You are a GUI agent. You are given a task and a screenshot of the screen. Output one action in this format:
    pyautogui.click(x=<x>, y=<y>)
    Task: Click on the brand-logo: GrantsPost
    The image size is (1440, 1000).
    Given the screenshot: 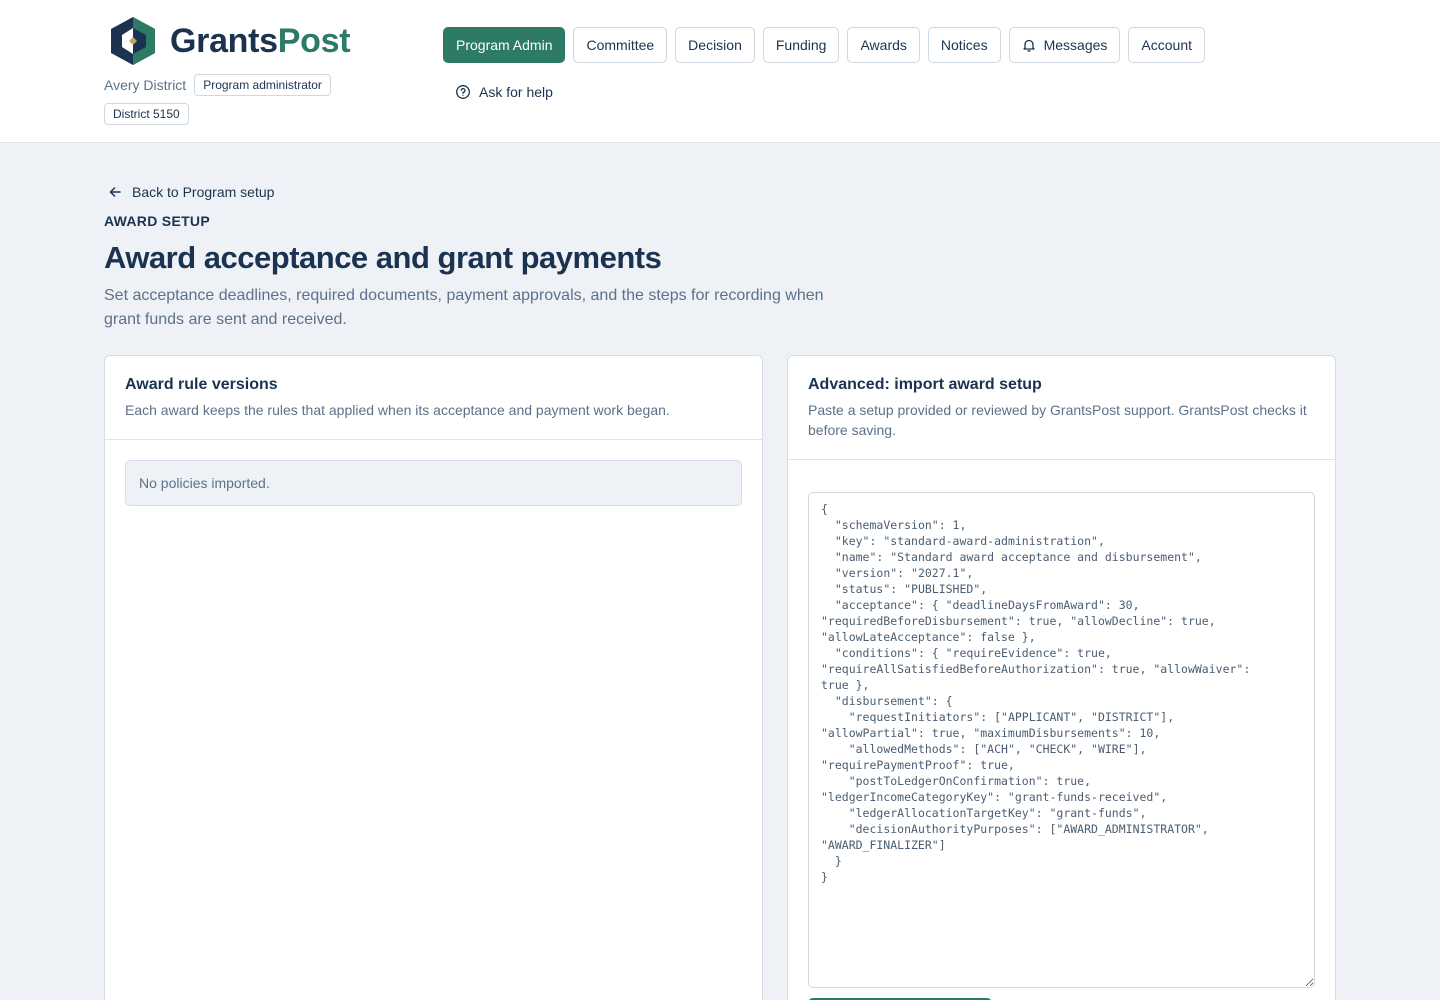 What is the action you would take?
    pyautogui.click(x=227, y=41)
    